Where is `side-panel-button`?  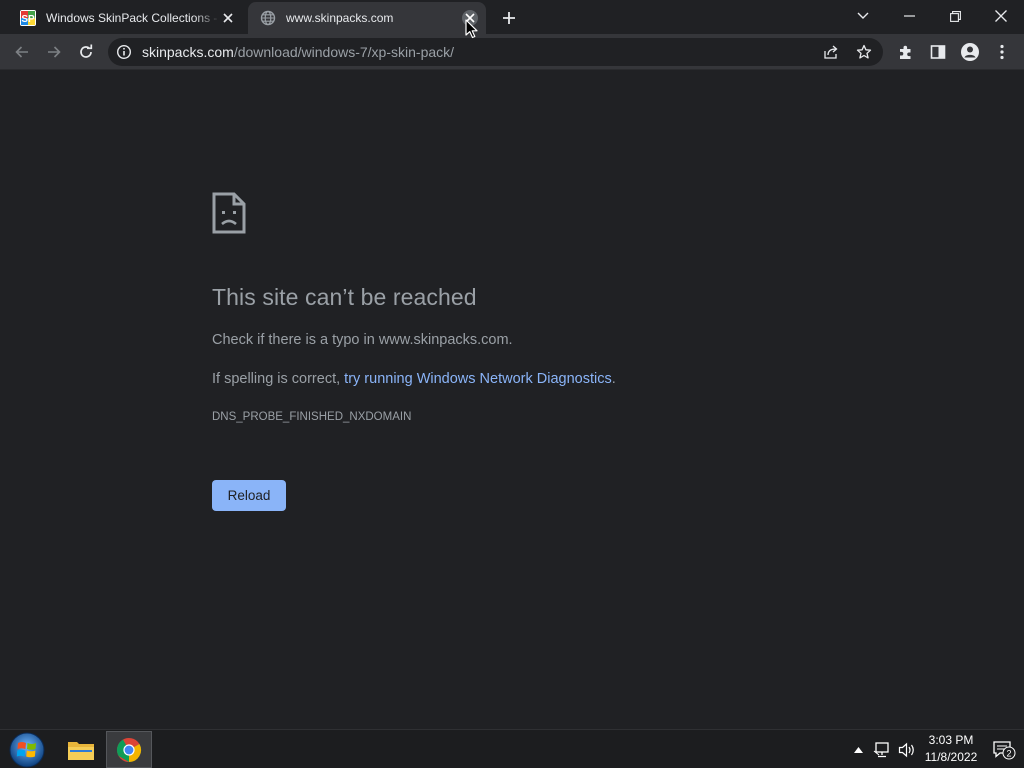
side-panel-button is located at coordinates (938, 52).